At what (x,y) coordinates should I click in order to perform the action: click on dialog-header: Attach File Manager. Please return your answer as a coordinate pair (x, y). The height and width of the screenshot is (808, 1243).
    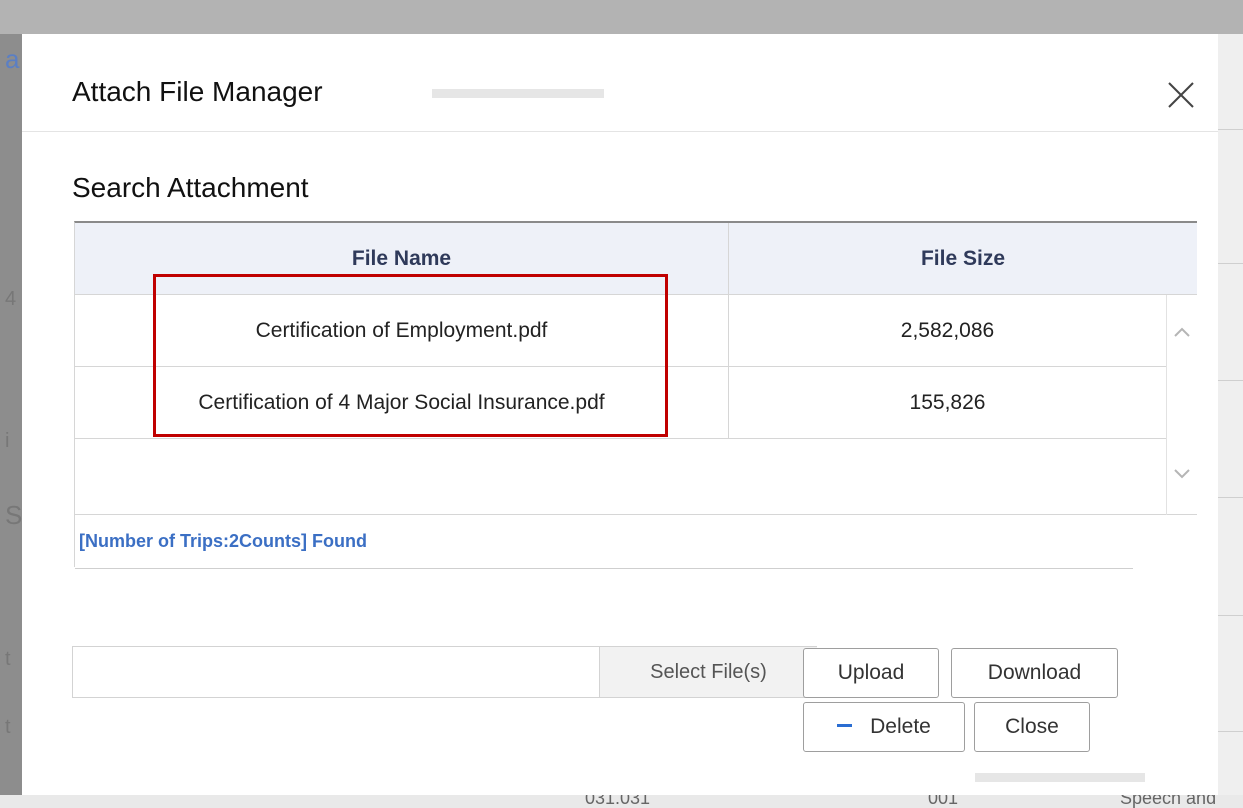
    Looking at the image, I should click on (620, 83).